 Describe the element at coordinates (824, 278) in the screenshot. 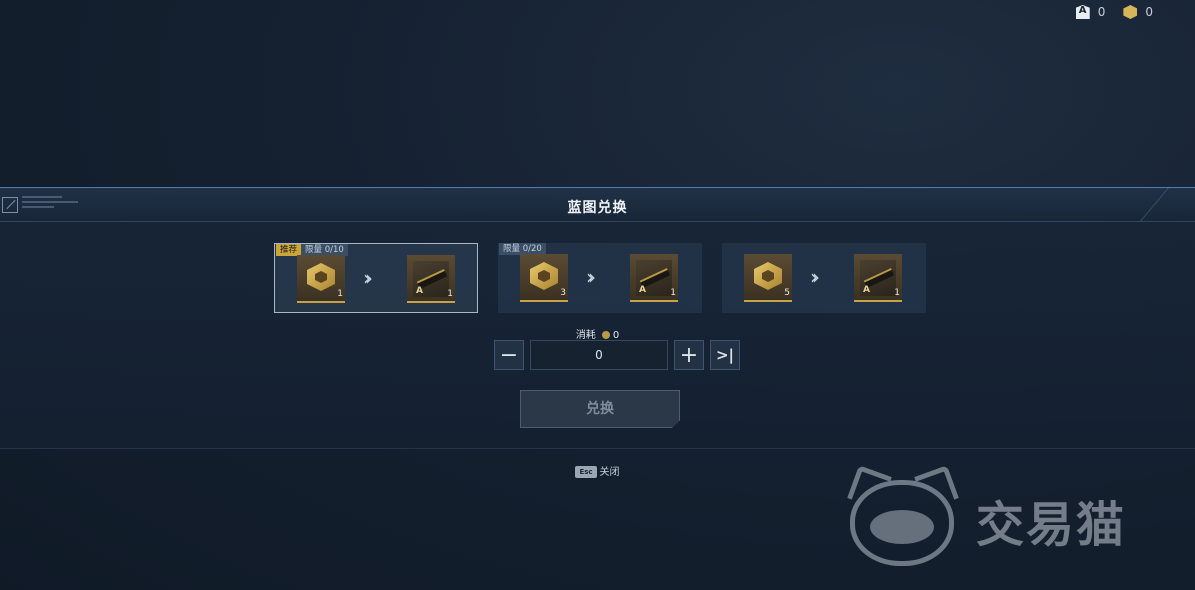

I see `exchange-option-3: 5 ›› 1` at that location.